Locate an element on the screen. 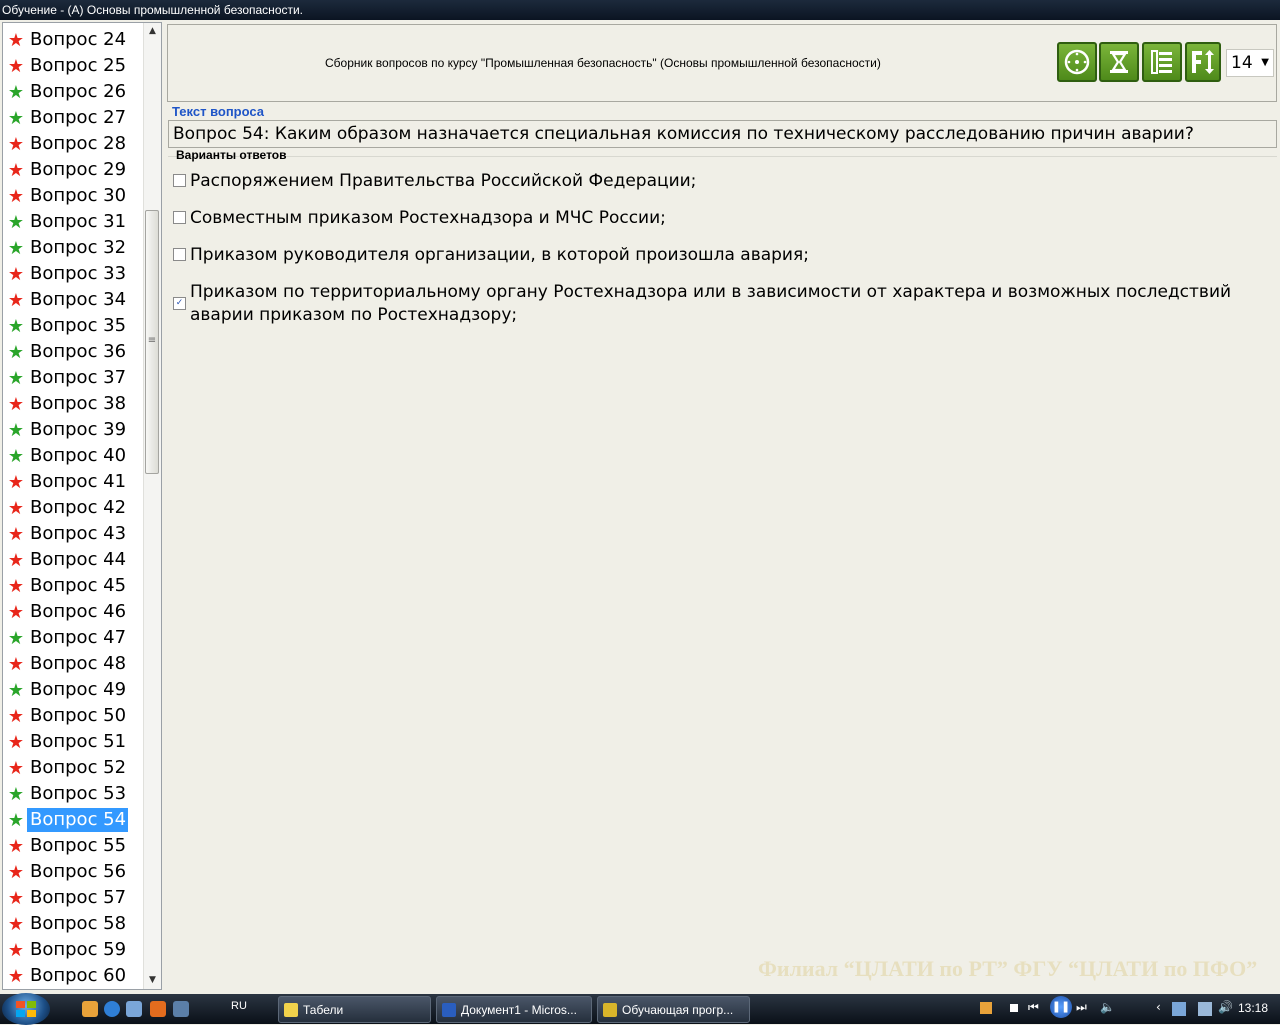 This screenshot has height=1025, width=1280. hourglass-button is located at coordinates (1119, 62).